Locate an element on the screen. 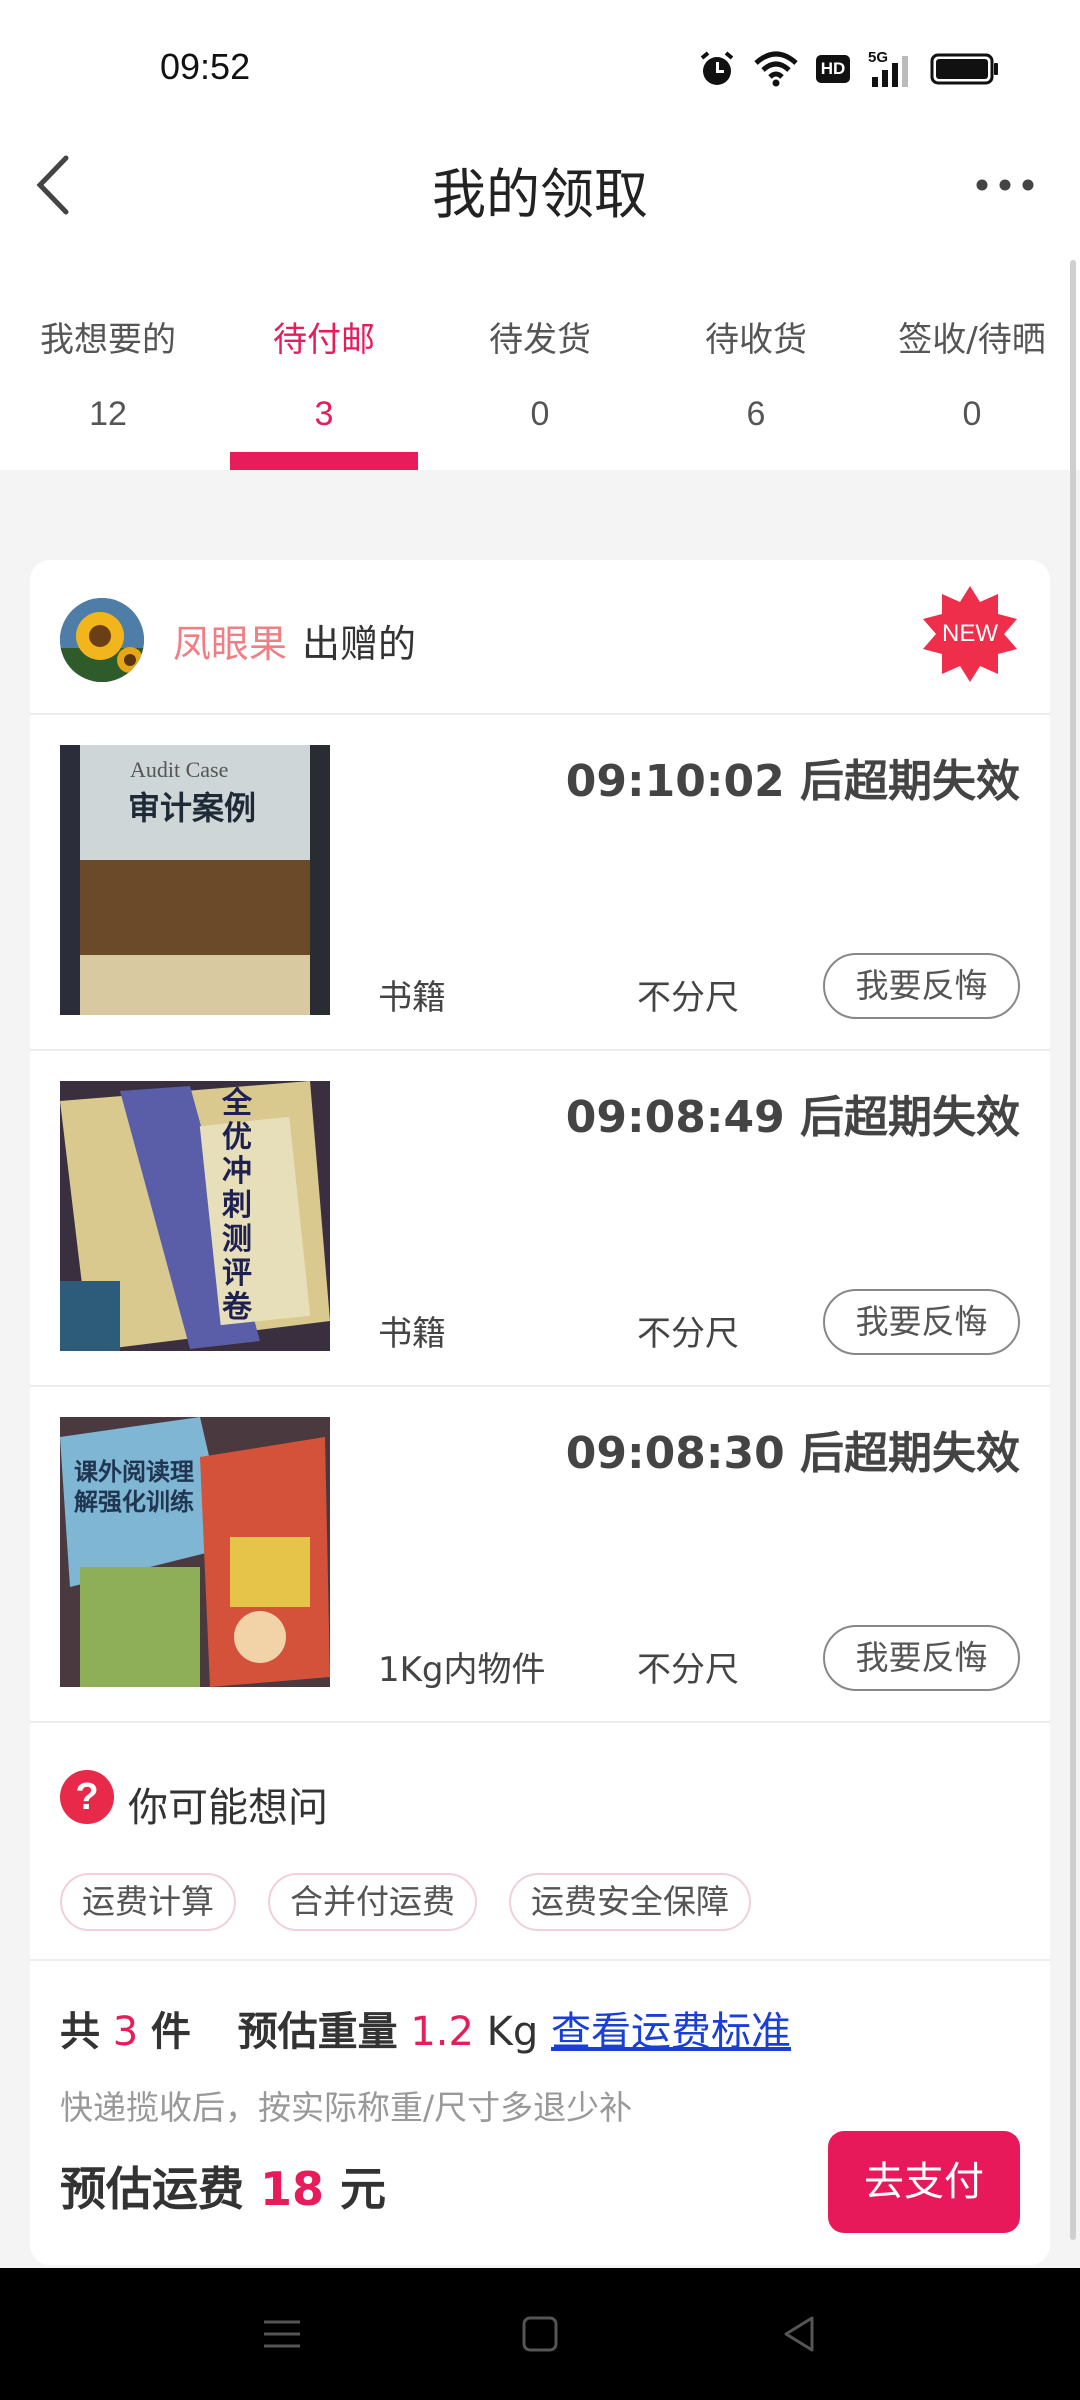  shipping-fee: 预估运费 18 元 is located at coordinates (223, 2186).